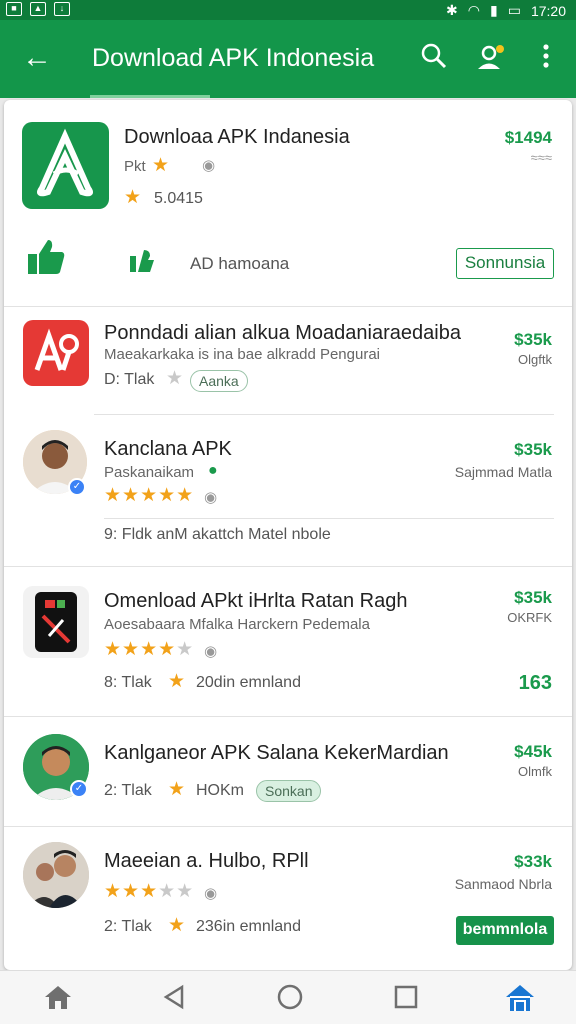  I want to click on notification-icons: ■ ▲ ↓, so click(38, 9).